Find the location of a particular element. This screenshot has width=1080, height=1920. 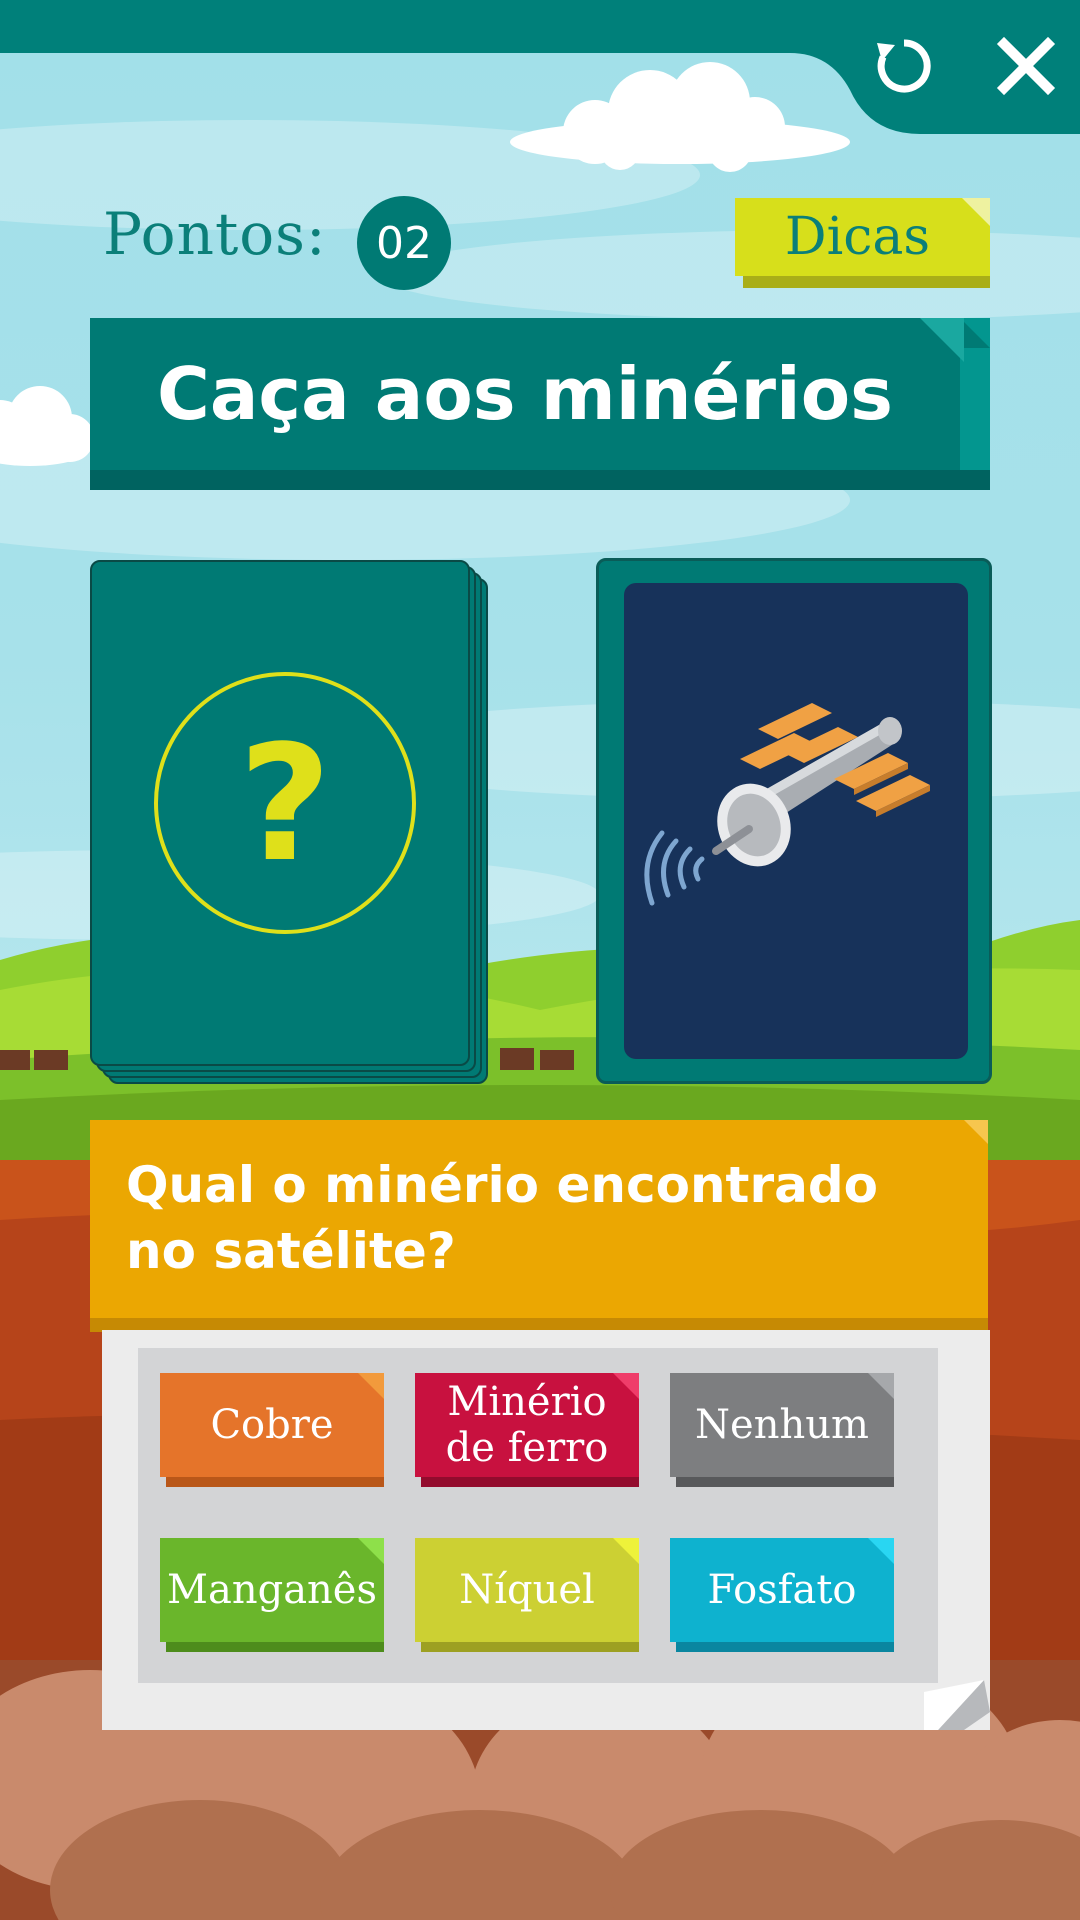

question-text: Qual o minério encontrado no satélite? is located at coordinates (539, 1220).